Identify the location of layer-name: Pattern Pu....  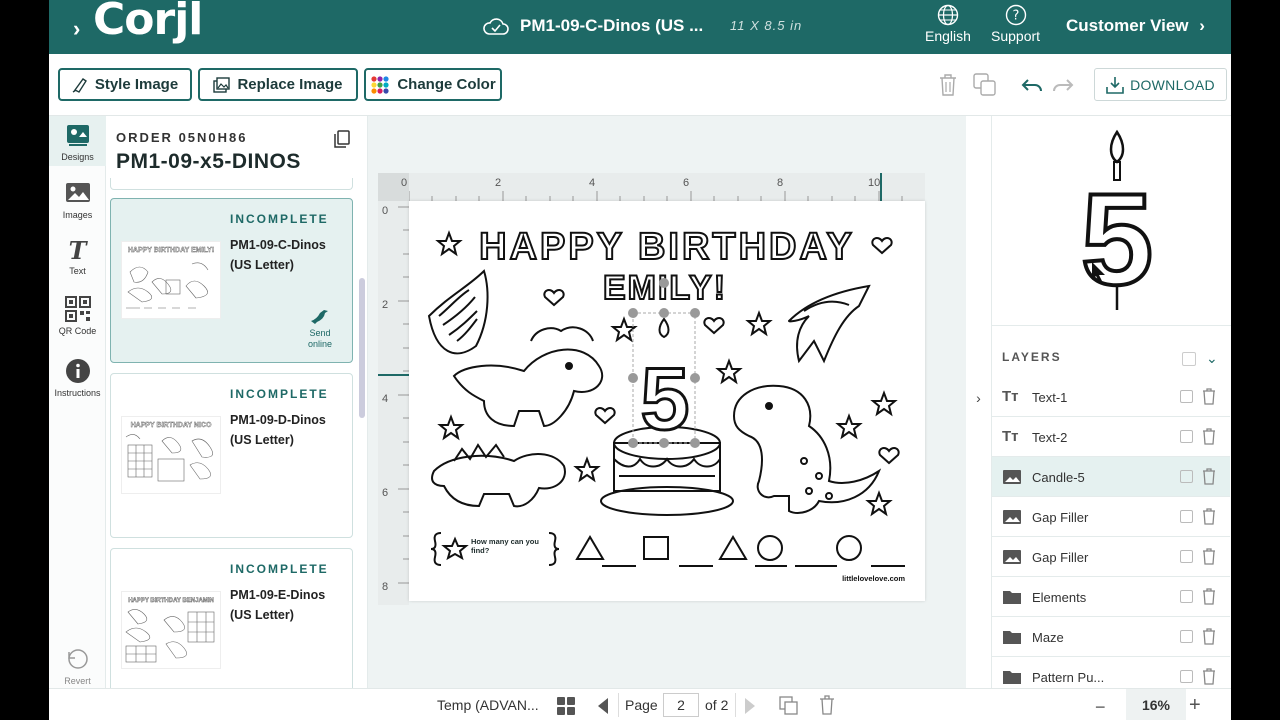
(1068, 677).